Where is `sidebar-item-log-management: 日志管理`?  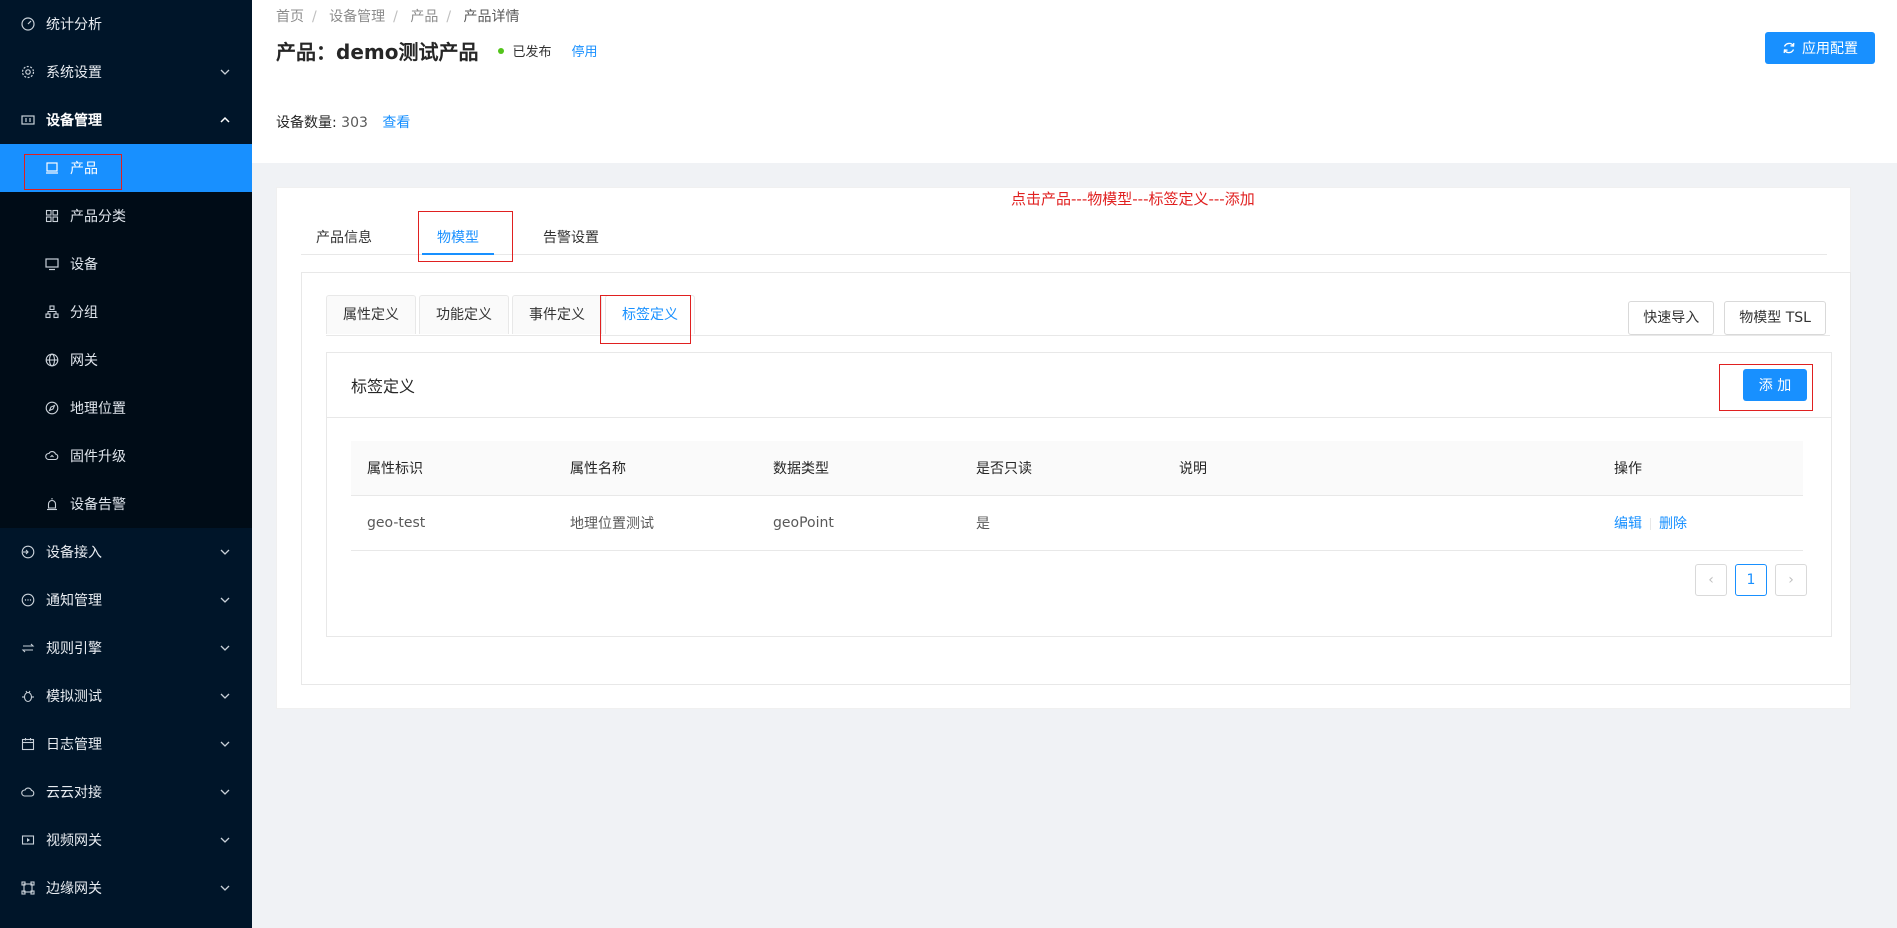 sidebar-item-log-management: 日志管理 is located at coordinates (126, 744).